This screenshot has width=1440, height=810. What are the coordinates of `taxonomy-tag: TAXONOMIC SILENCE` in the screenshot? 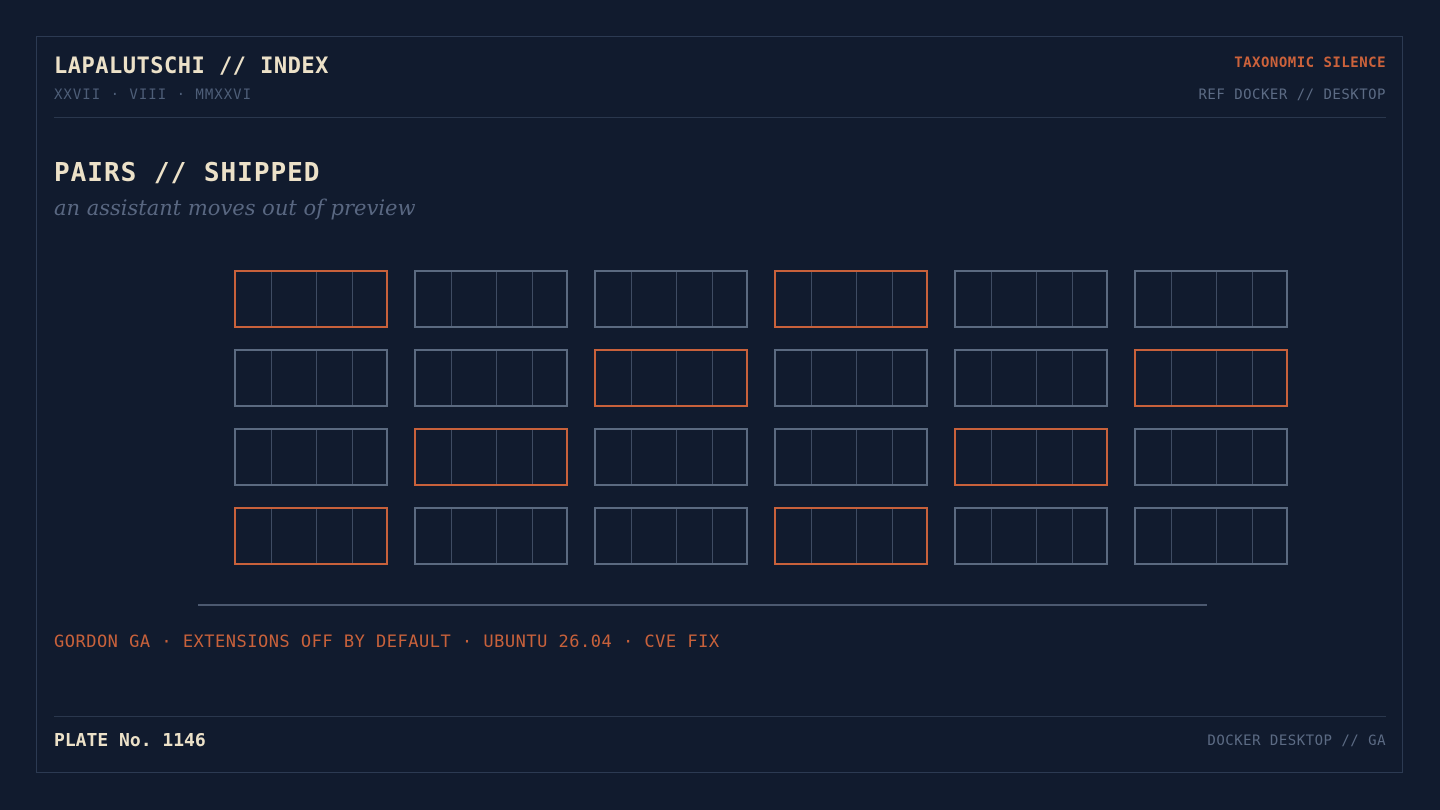 It's located at (1310, 63).